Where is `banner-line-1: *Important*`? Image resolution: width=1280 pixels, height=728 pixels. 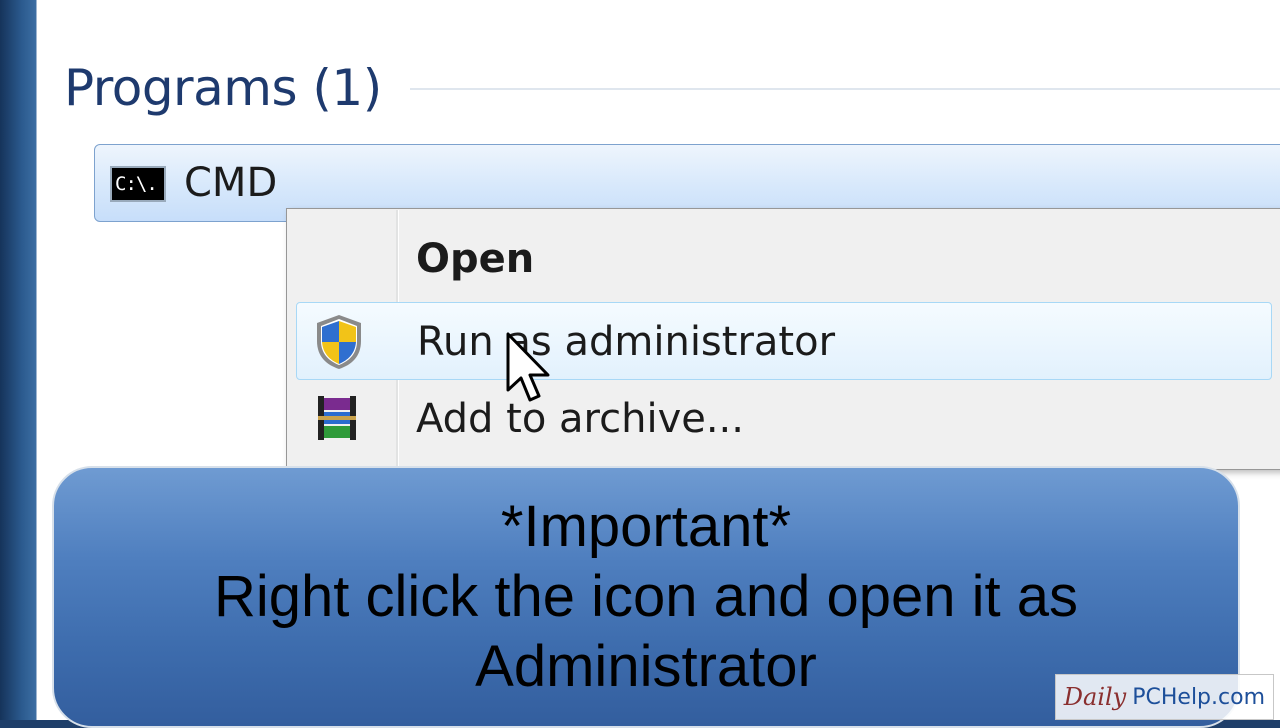 banner-line-1: *Important* is located at coordinates (646, 526).